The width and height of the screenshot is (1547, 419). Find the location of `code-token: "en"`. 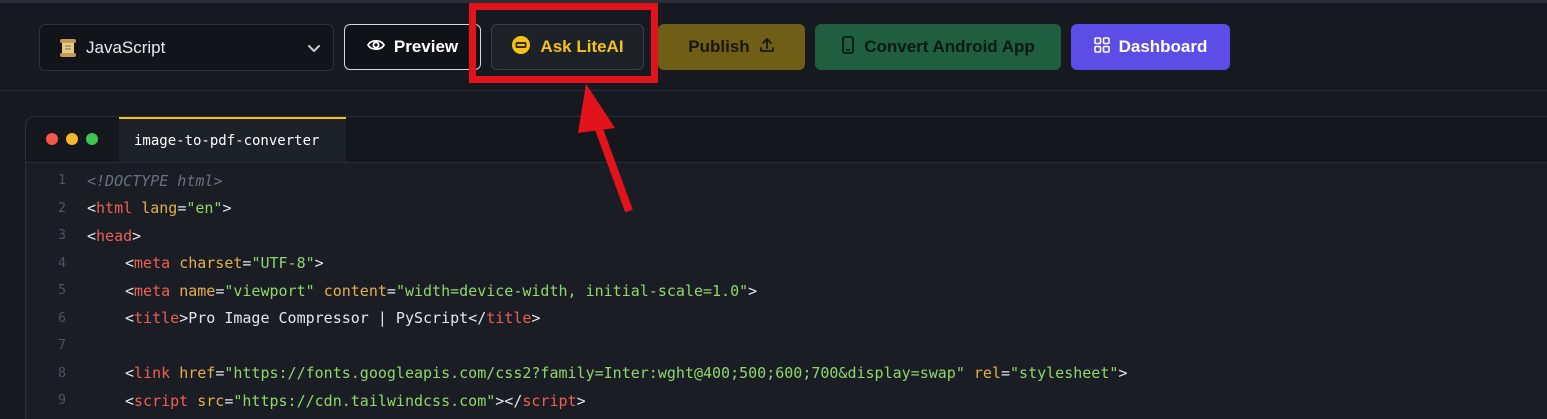

code-token: "en" is located at coordinates (204, 208).